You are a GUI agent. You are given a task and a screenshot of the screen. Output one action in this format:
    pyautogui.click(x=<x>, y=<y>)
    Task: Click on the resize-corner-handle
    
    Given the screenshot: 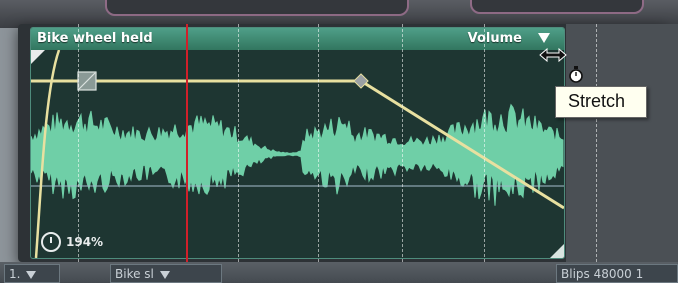 What is the action you would take?
    pyautogui.click(x=557, y=251)
    